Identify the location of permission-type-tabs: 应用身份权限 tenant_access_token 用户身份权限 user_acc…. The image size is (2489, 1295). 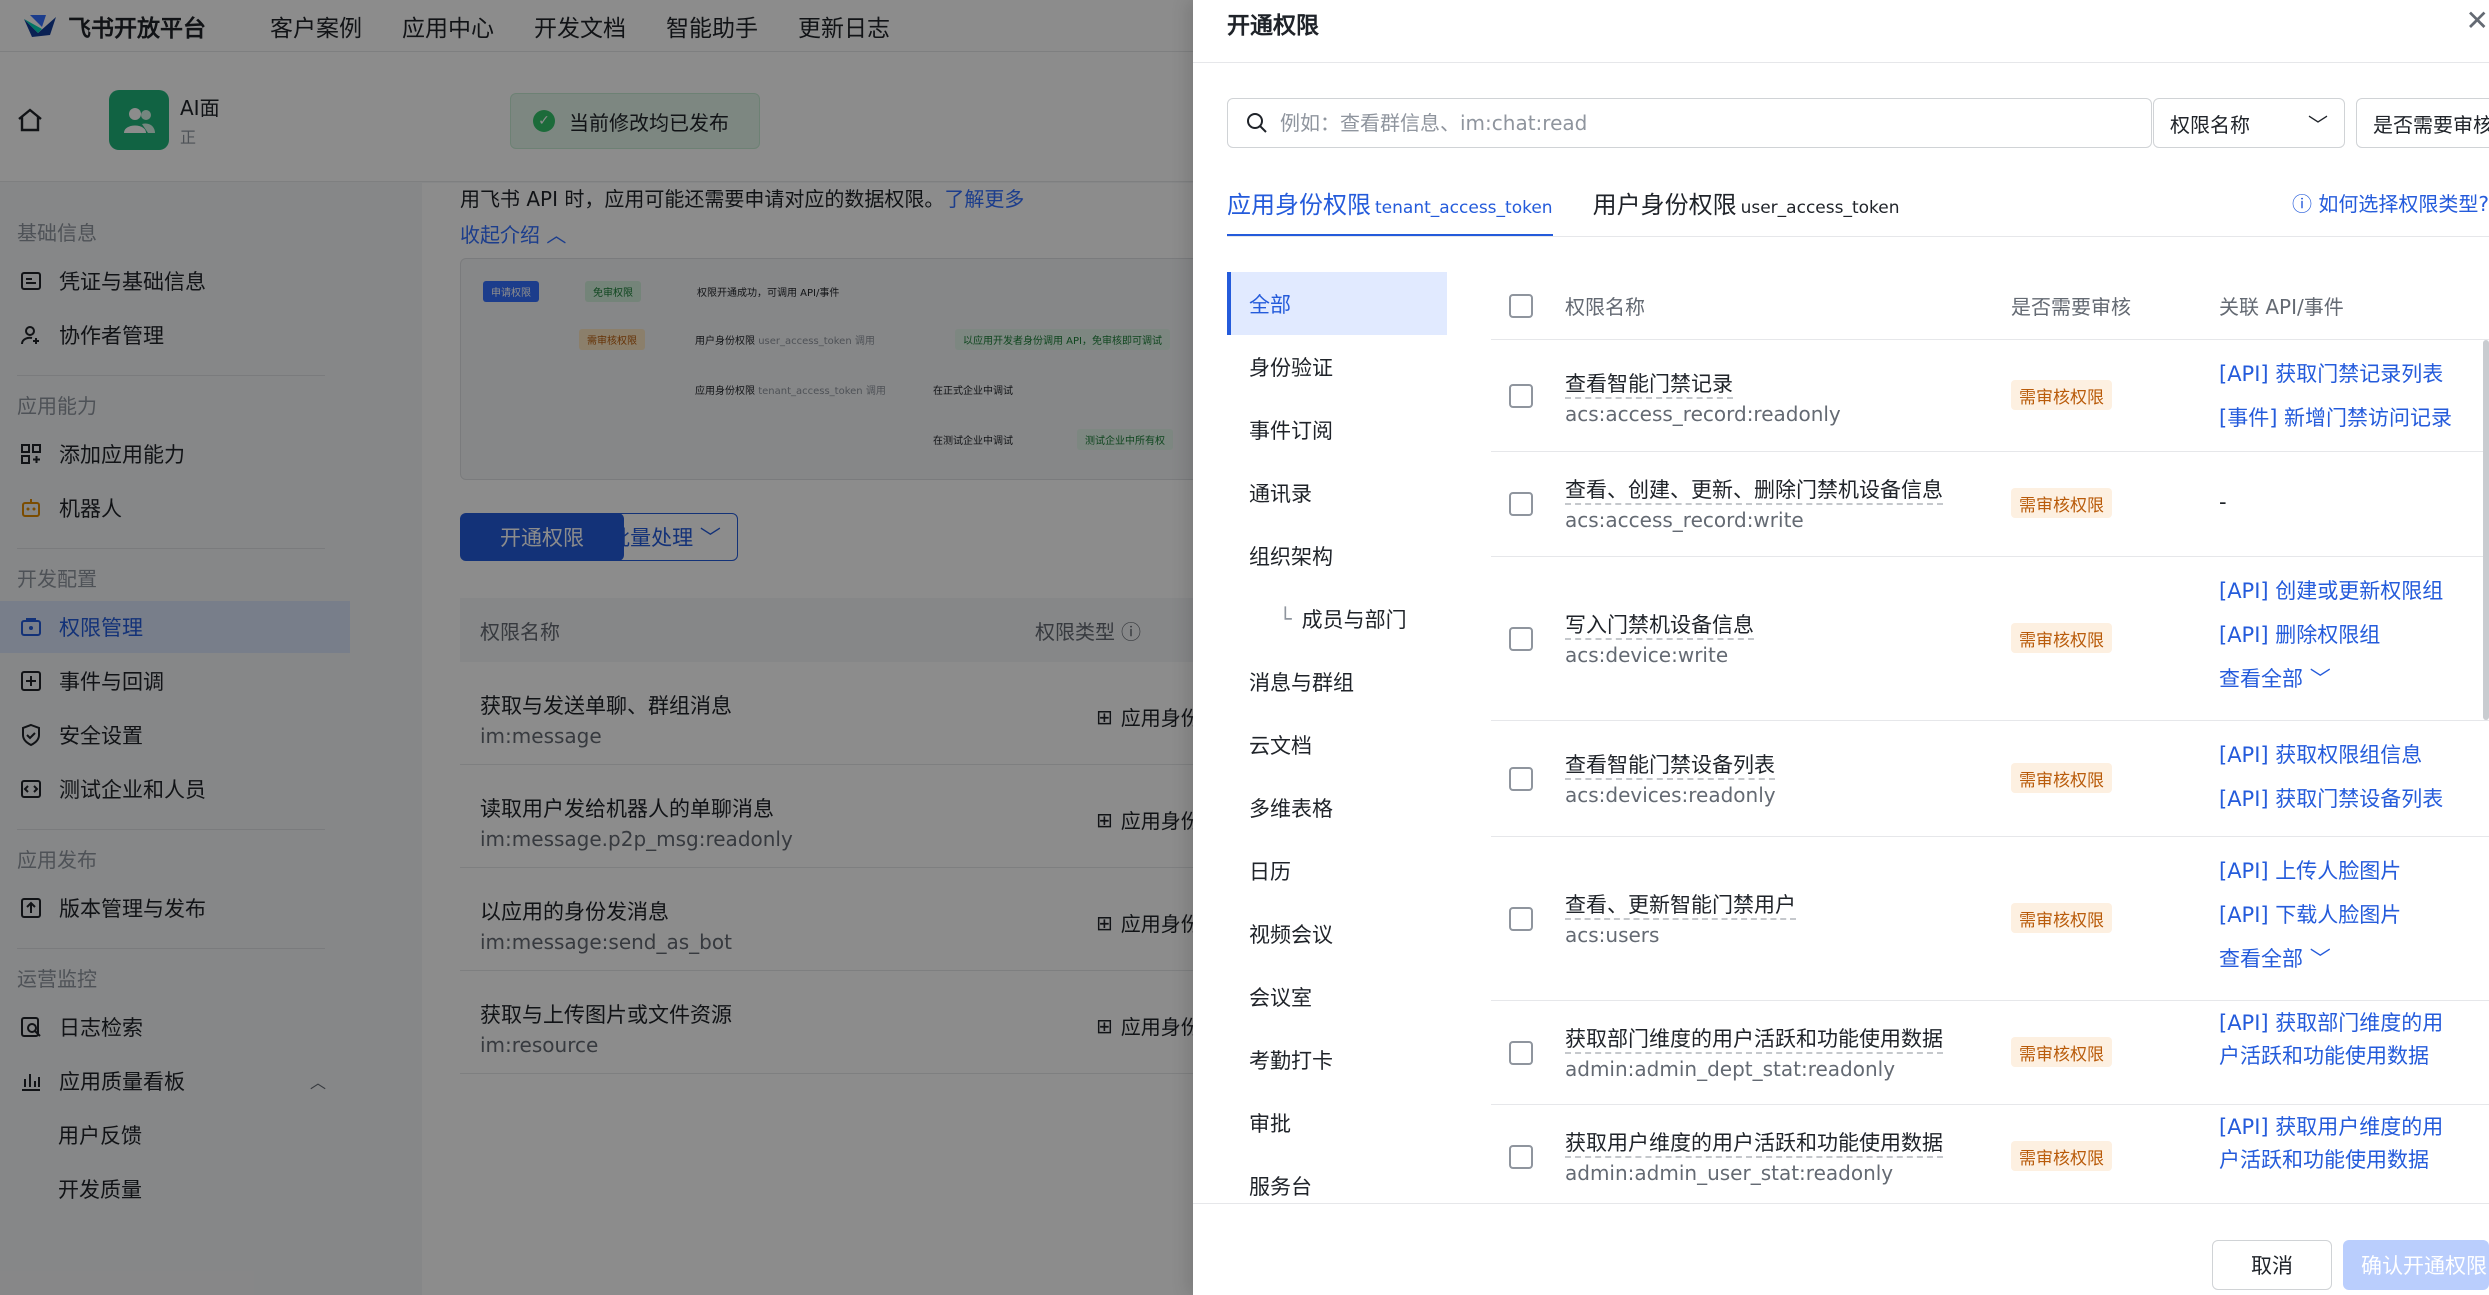
(1563, 211).